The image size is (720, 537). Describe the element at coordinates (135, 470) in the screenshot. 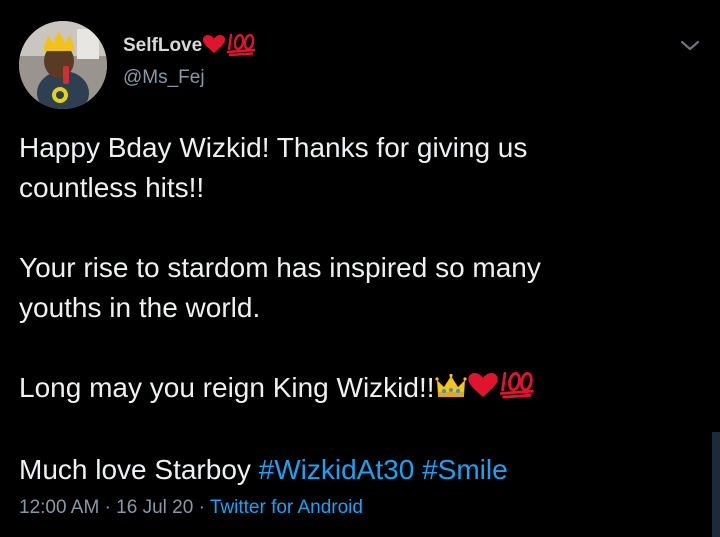

I see `text-line: Much love Starboy` at that location.